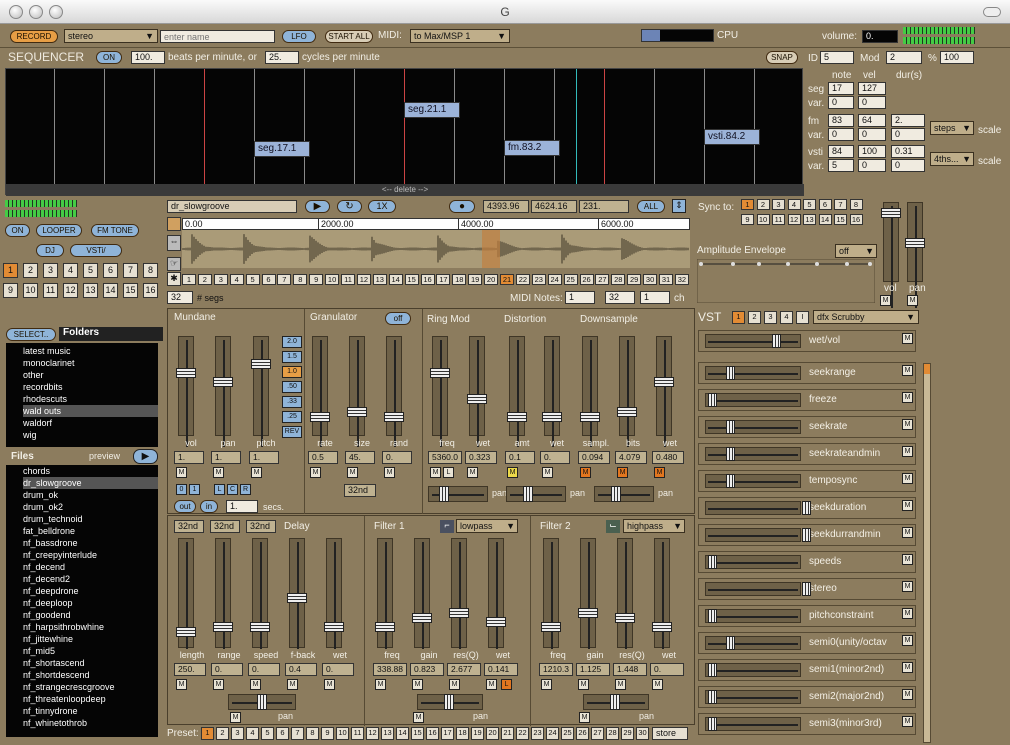 Image resolution: width=1010 pixels, height=745 pixels. I want to click on segment-button: 11, so click(348, 279).